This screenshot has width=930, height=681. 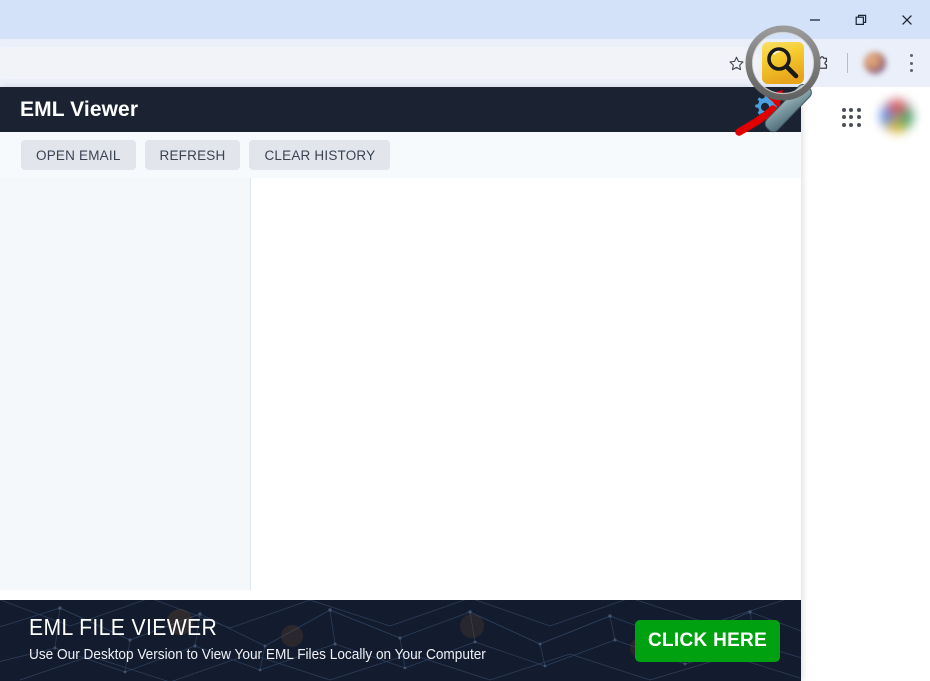 I want to click on google-apps-grid-icon, so click(x=851, y=117).